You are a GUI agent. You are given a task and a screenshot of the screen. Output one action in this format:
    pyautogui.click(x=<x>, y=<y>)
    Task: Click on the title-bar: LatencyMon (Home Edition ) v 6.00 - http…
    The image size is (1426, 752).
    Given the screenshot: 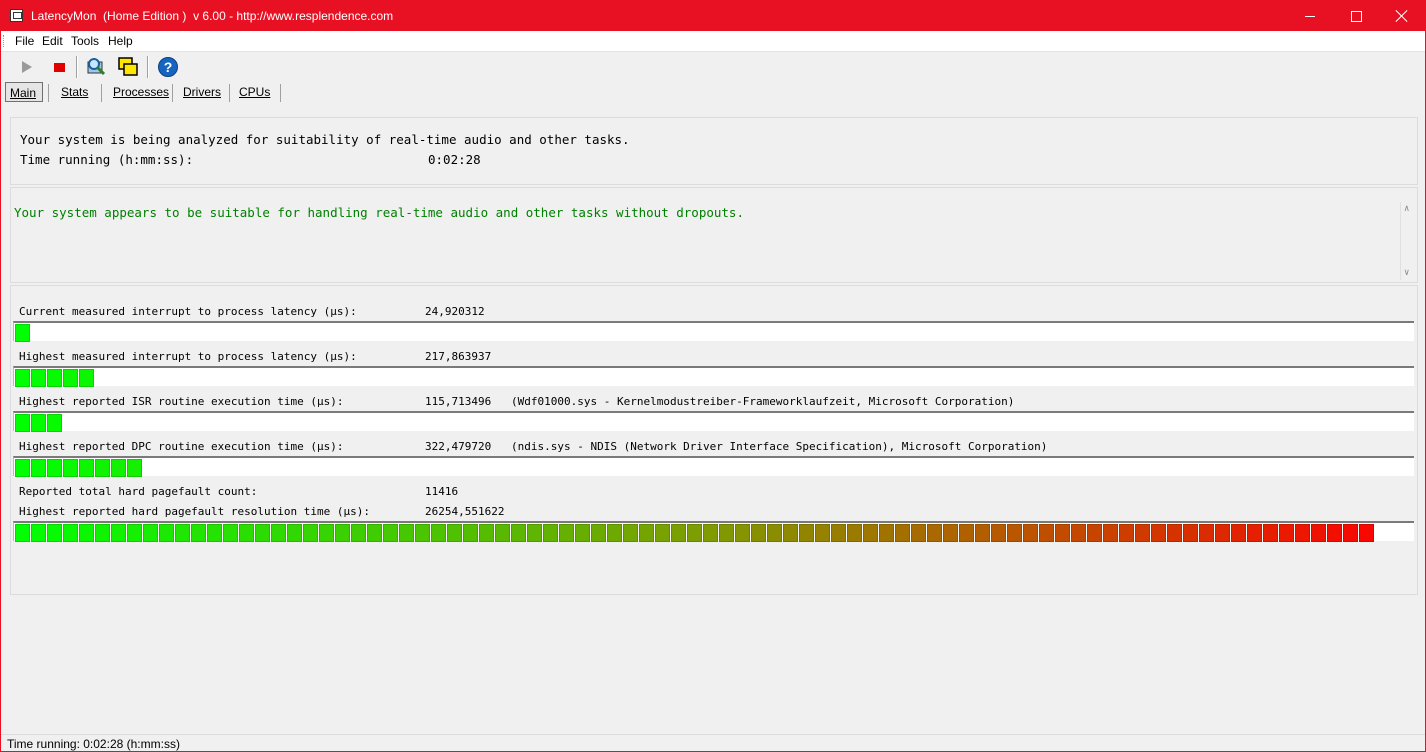 What is the action you would take?
    pyautogui.click(x=713, y=16)
    